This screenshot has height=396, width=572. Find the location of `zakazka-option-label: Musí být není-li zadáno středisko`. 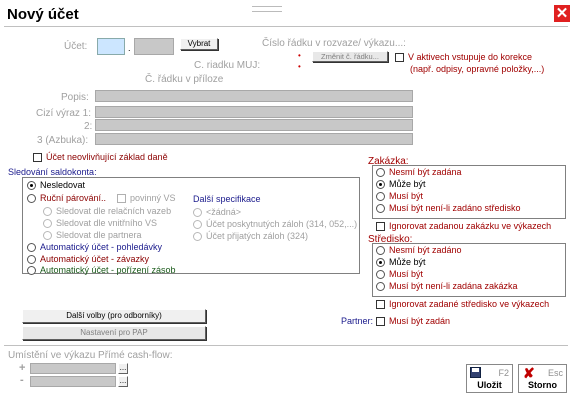

zakazka-option-label: Musí být není-li zadáno středisko is located at coordinates (455, 208).